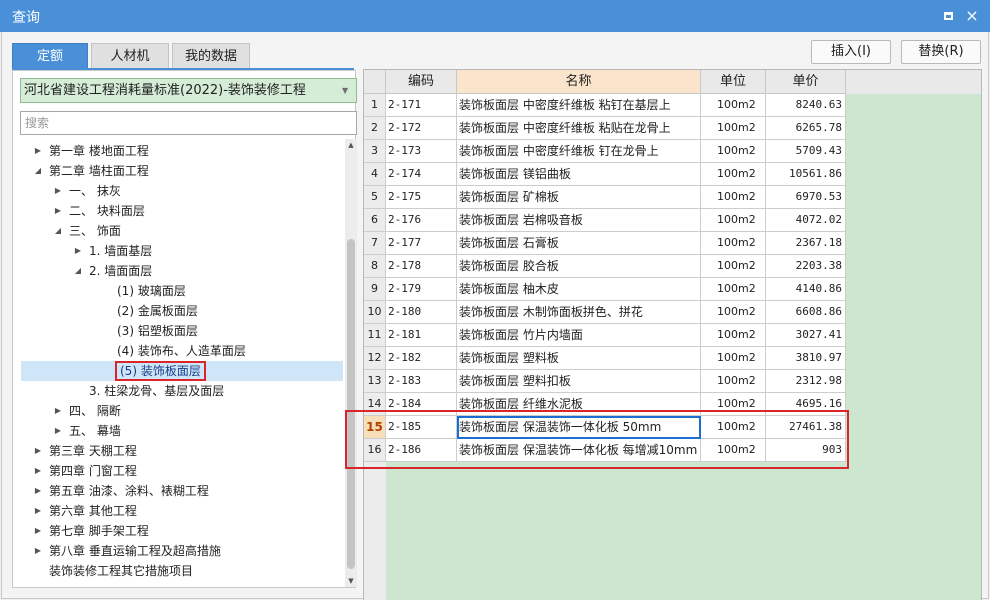 The width and height of the screenshot is (990, 600). What do you see at coordinates (375, 312) in the screenshot?
I see `row-number-cell: 10` at bounding box center [375, 312].